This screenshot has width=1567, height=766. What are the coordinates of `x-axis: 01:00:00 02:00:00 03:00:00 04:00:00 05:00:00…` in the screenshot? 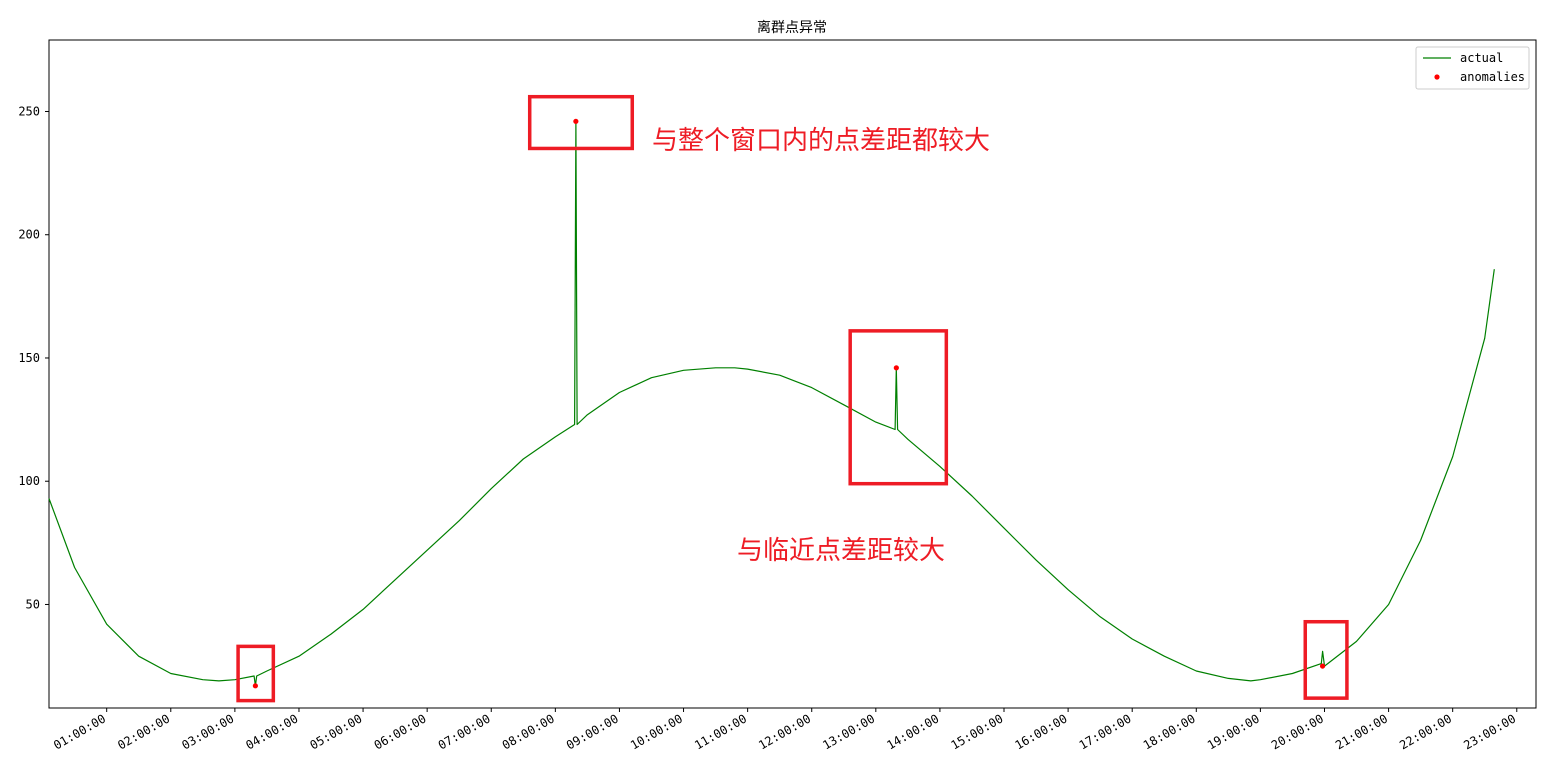 It's located at (784, 730).